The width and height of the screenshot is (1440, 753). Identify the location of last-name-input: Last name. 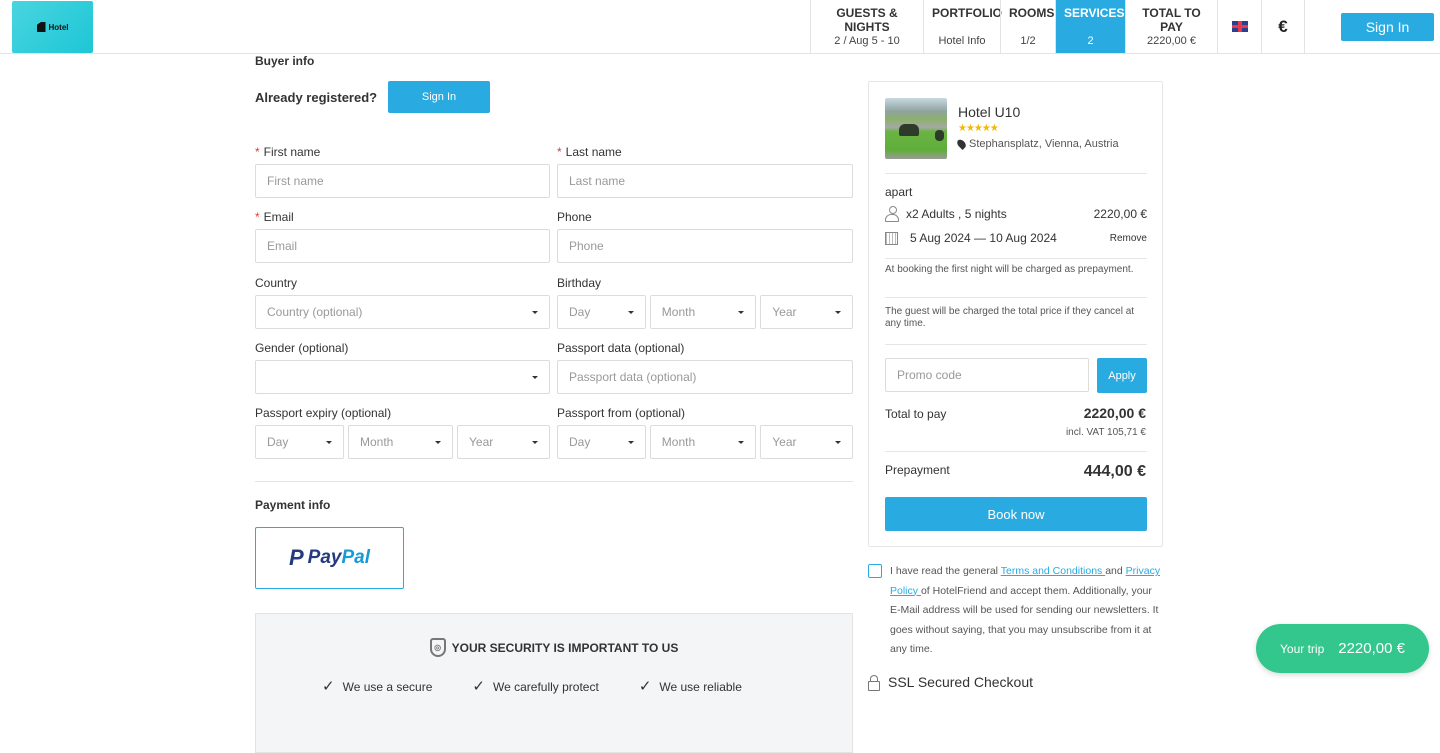
(705, 181).